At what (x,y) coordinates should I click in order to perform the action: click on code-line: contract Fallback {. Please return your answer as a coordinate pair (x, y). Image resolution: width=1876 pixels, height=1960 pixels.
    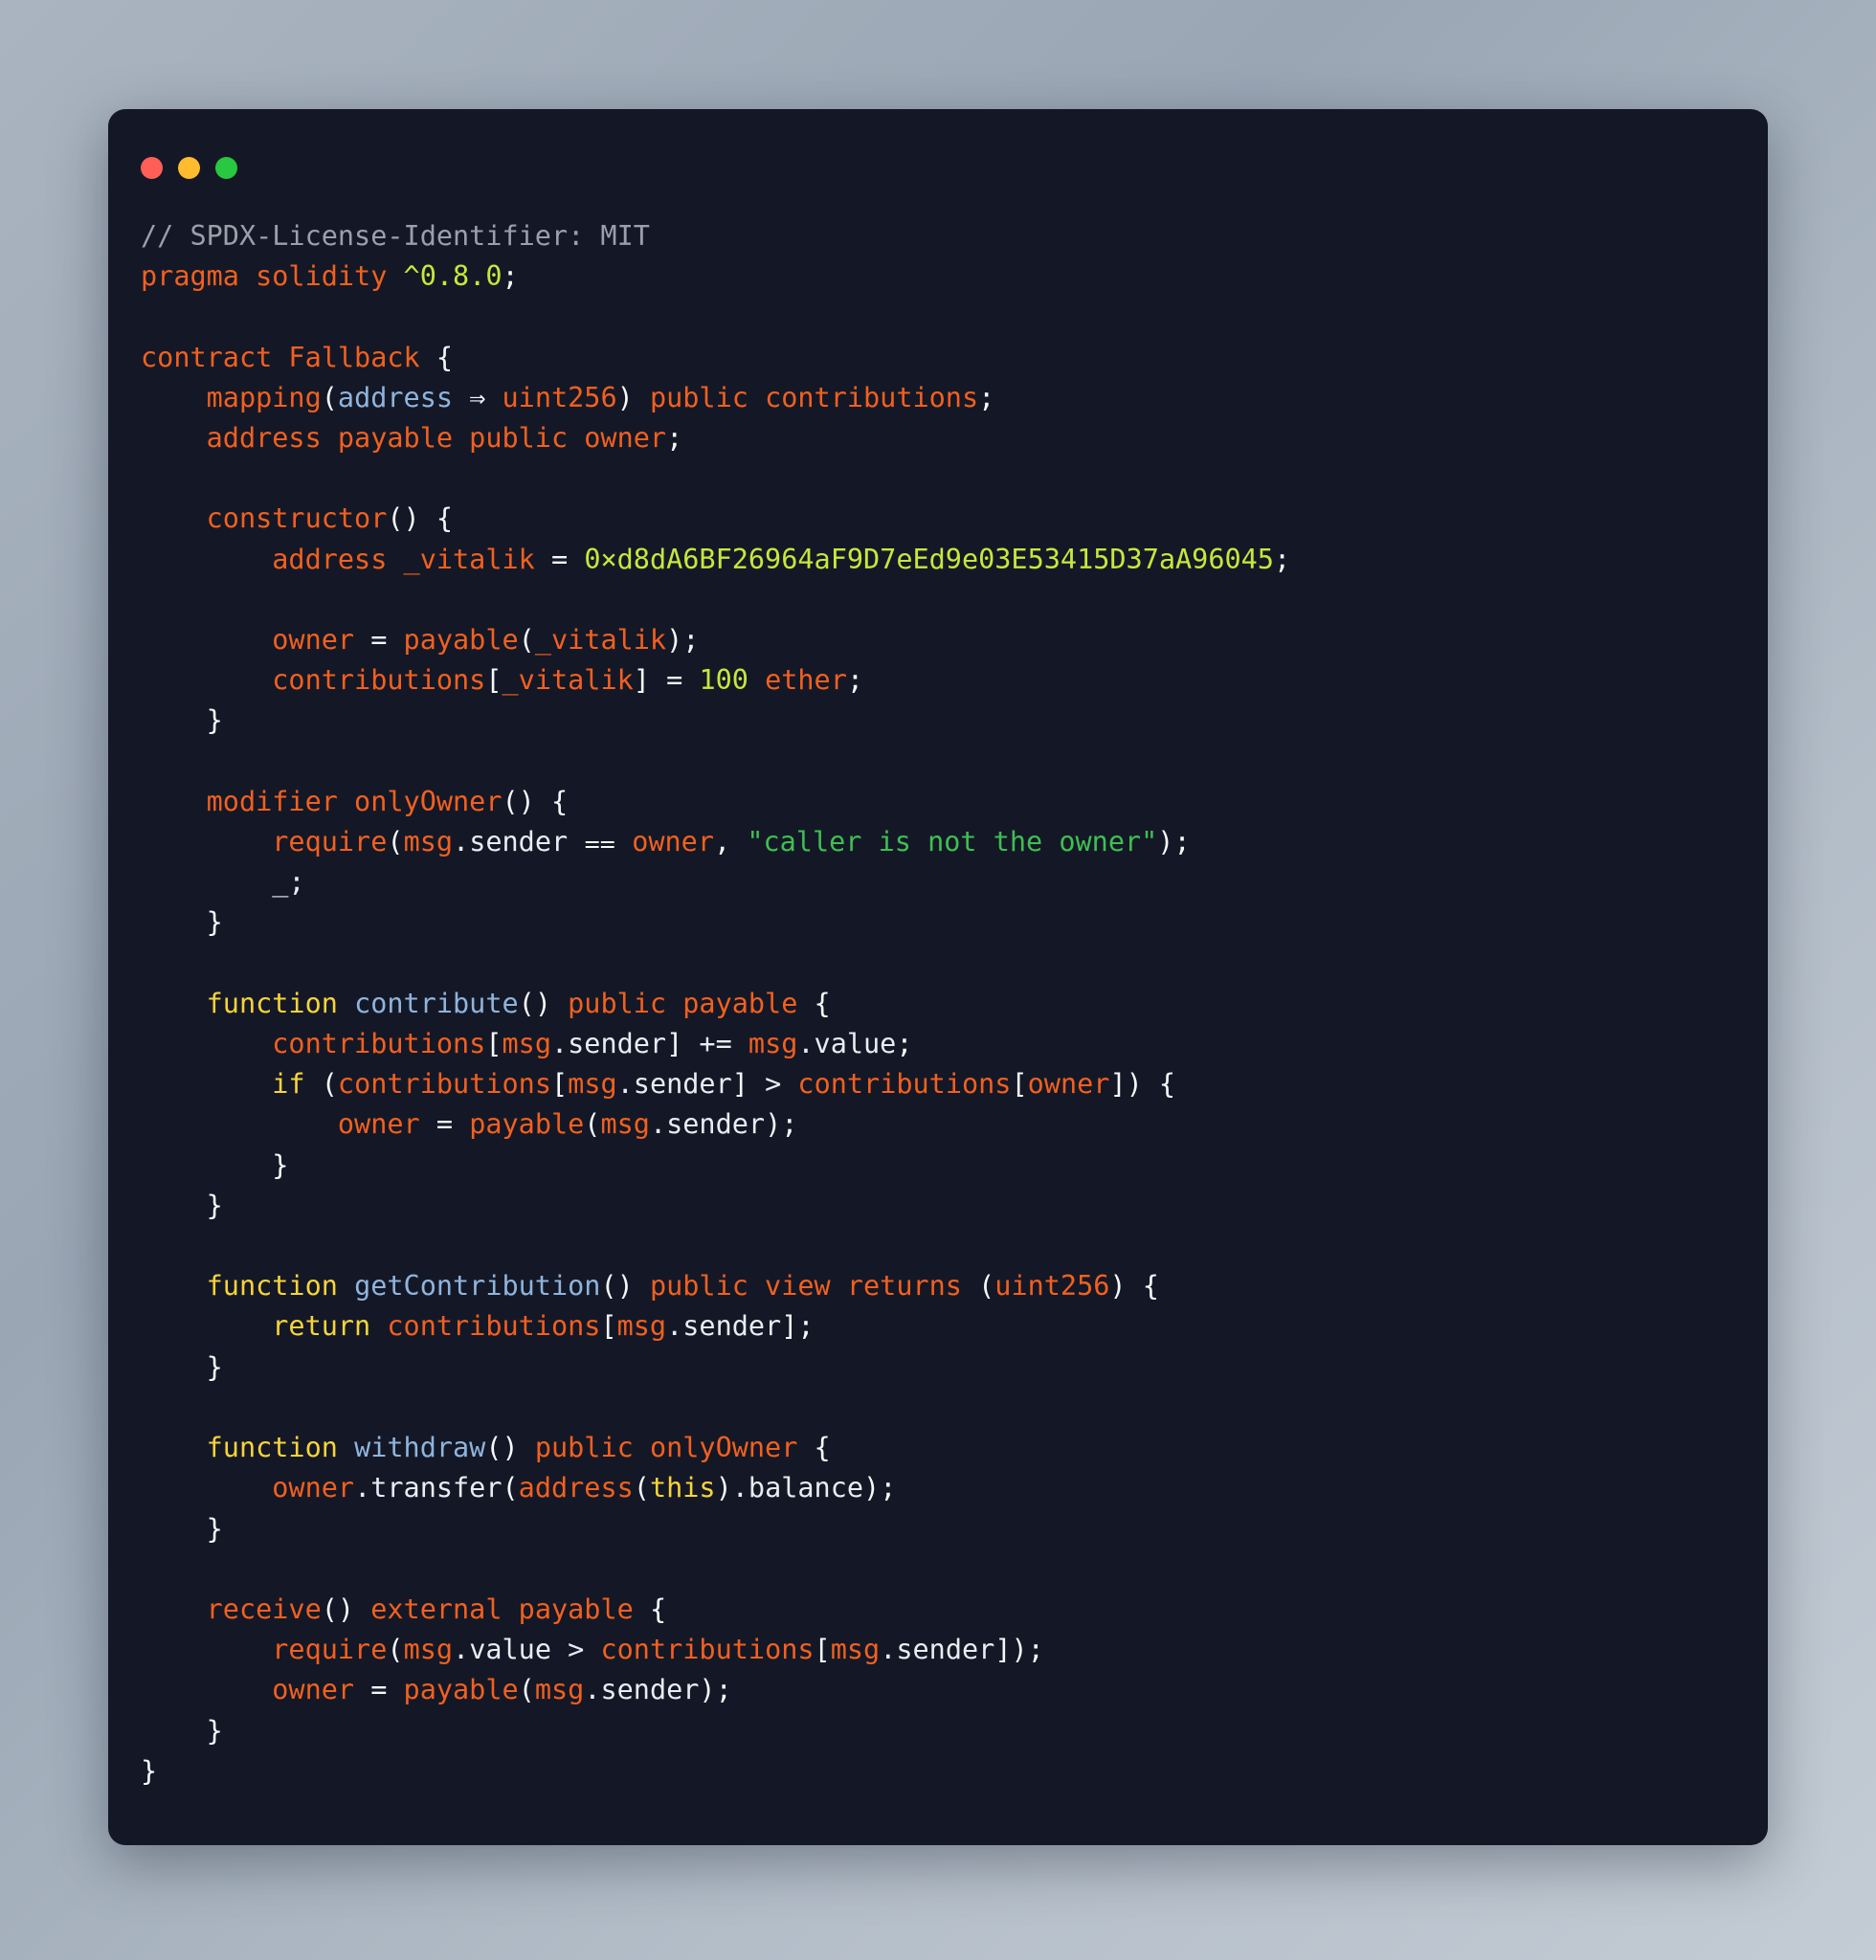
    Looking at the image, I should click on (938, 358).